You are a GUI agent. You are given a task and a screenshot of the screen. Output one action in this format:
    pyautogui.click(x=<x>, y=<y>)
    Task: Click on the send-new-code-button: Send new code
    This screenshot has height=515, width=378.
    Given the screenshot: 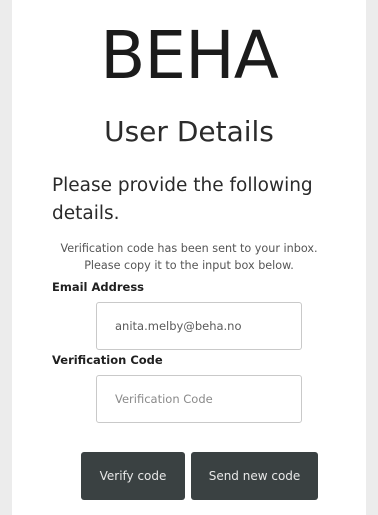 What is the action you would take?
    pyautogui.click(x=254, y=476)
    